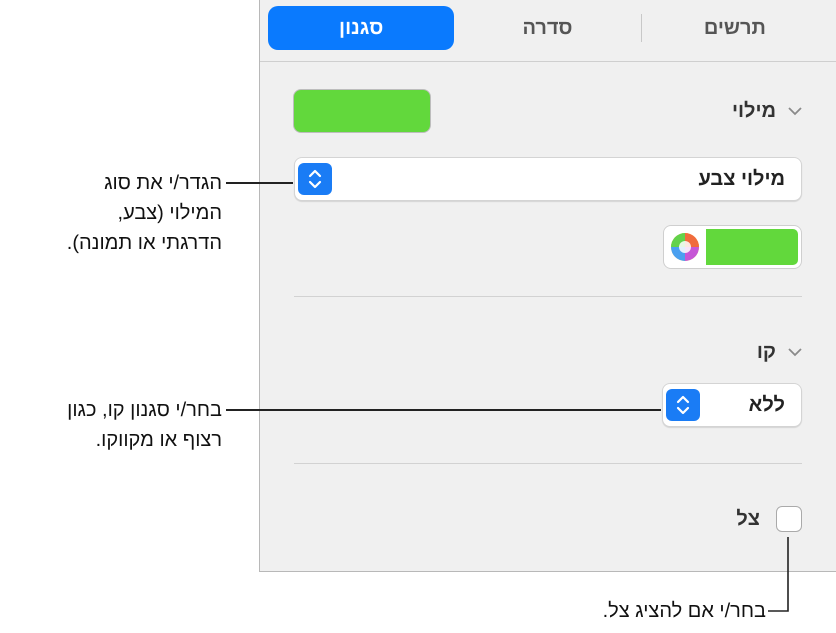 The image size is (836, 633). What do you see at coordinates (754, 111) in the screenshot?
I see `section-label: מילוי` at bounding box center [754, 111].